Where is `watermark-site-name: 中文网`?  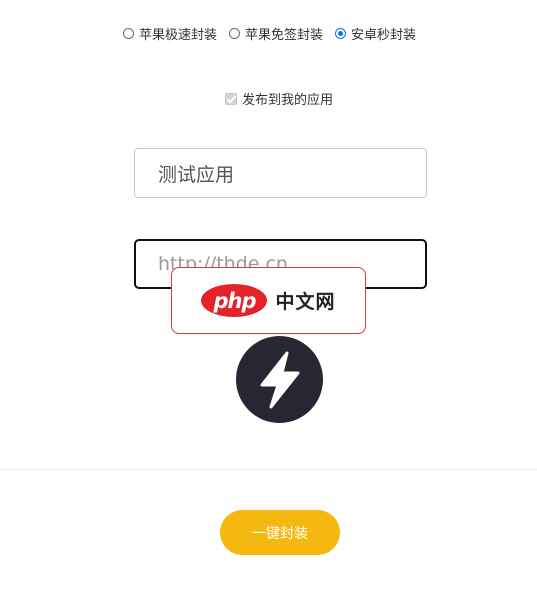
watermark-site-name: 中文网 is located at coordinates (305, 302).